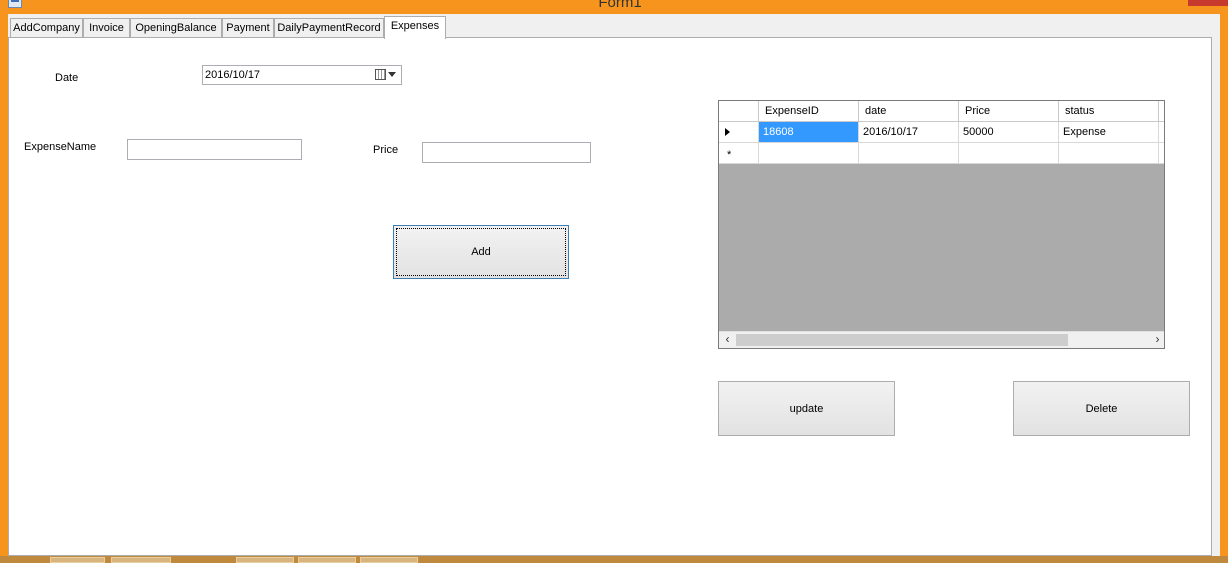  I want to click on cell-overflow, so click(1161, 132).